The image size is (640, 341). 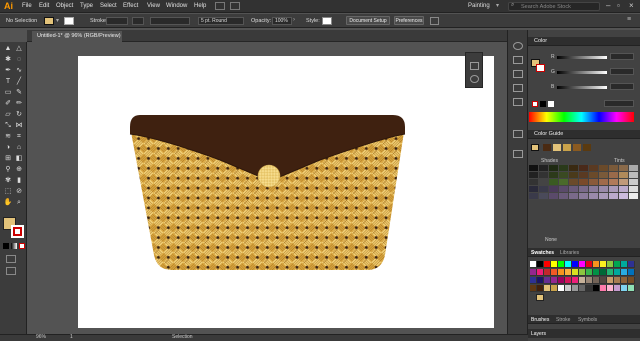 I want to click on tab-swatches: Swatches, so click(x=542, y=253).